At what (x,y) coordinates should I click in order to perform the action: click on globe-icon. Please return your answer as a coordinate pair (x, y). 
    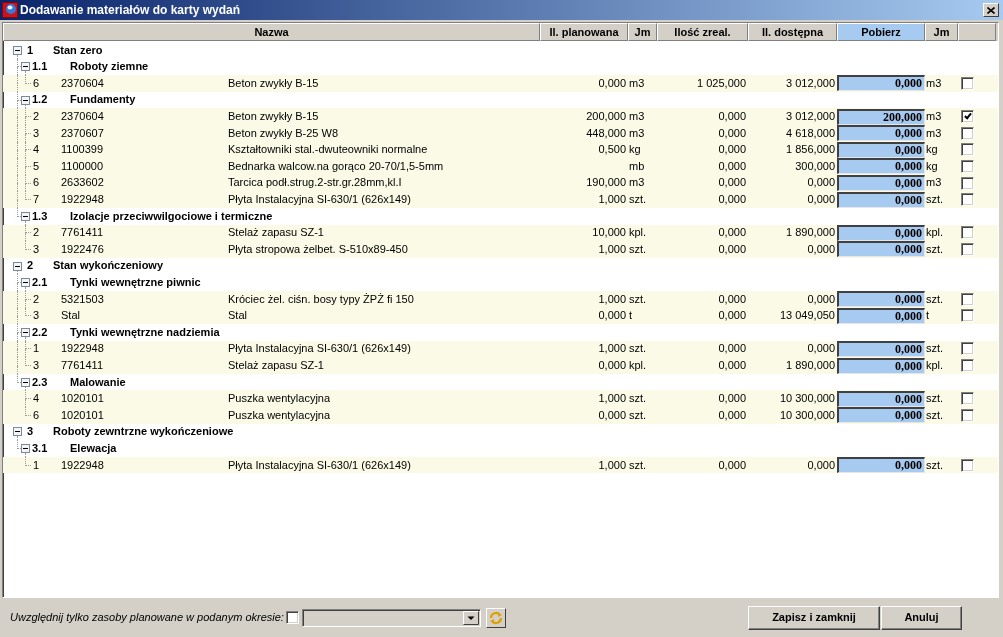
    Looking at the image, I should click on (10, 10).